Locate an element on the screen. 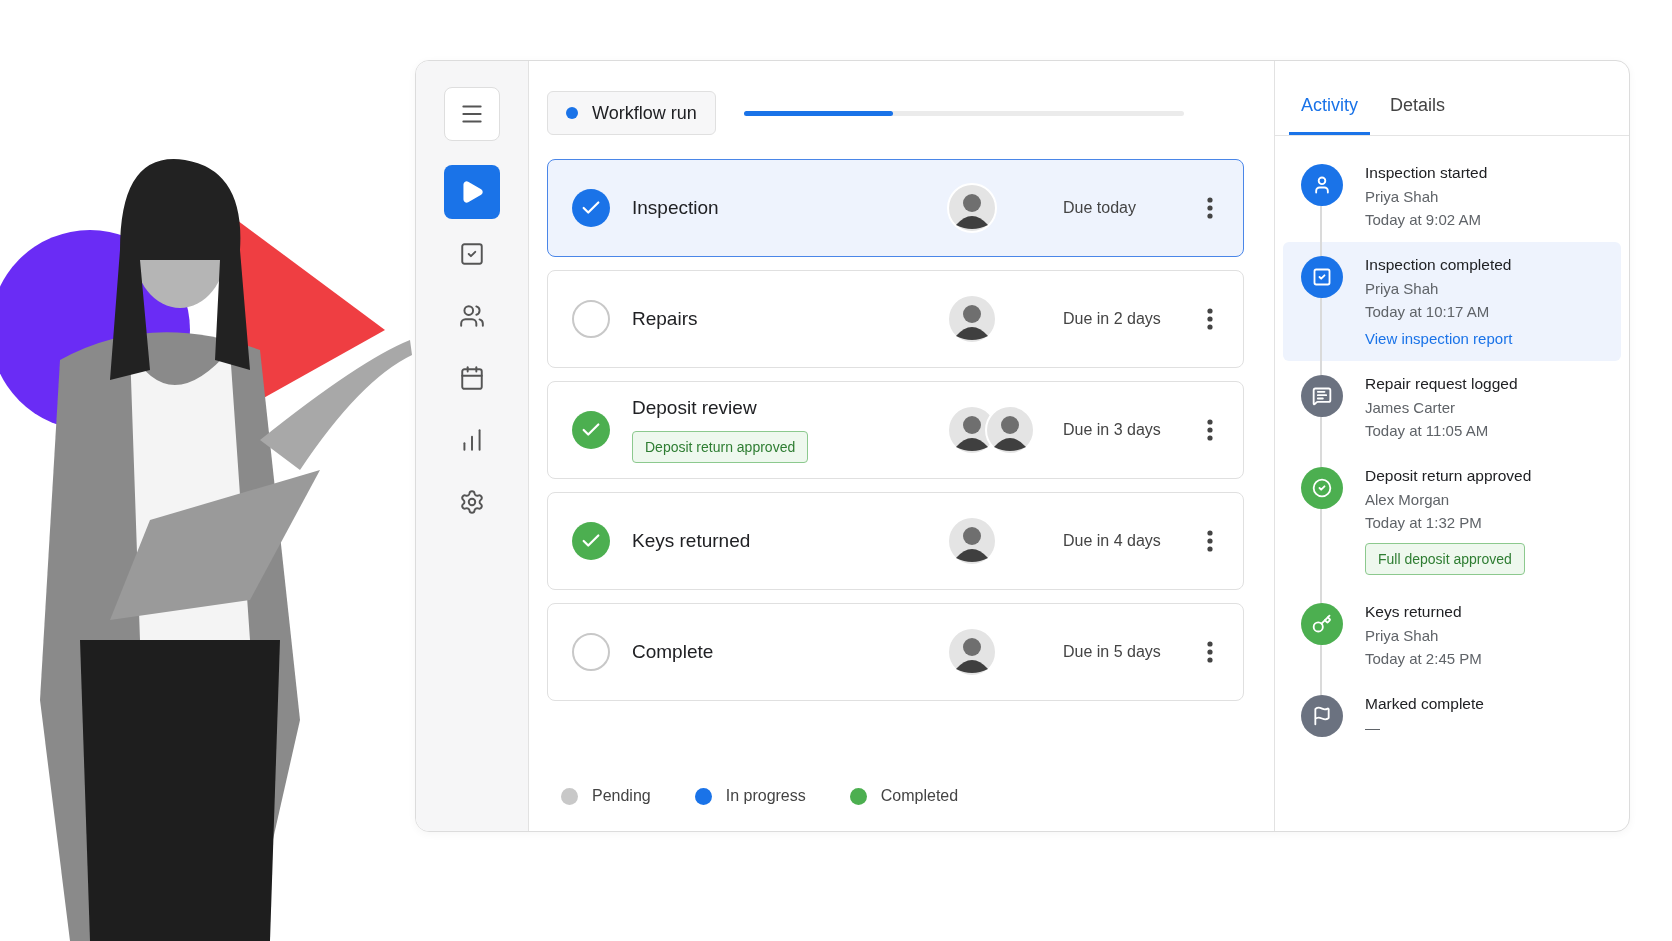 The height and width of the screenshot is (941, 1672). activity-title: Keys returned is located at coordinates (1414, 612).